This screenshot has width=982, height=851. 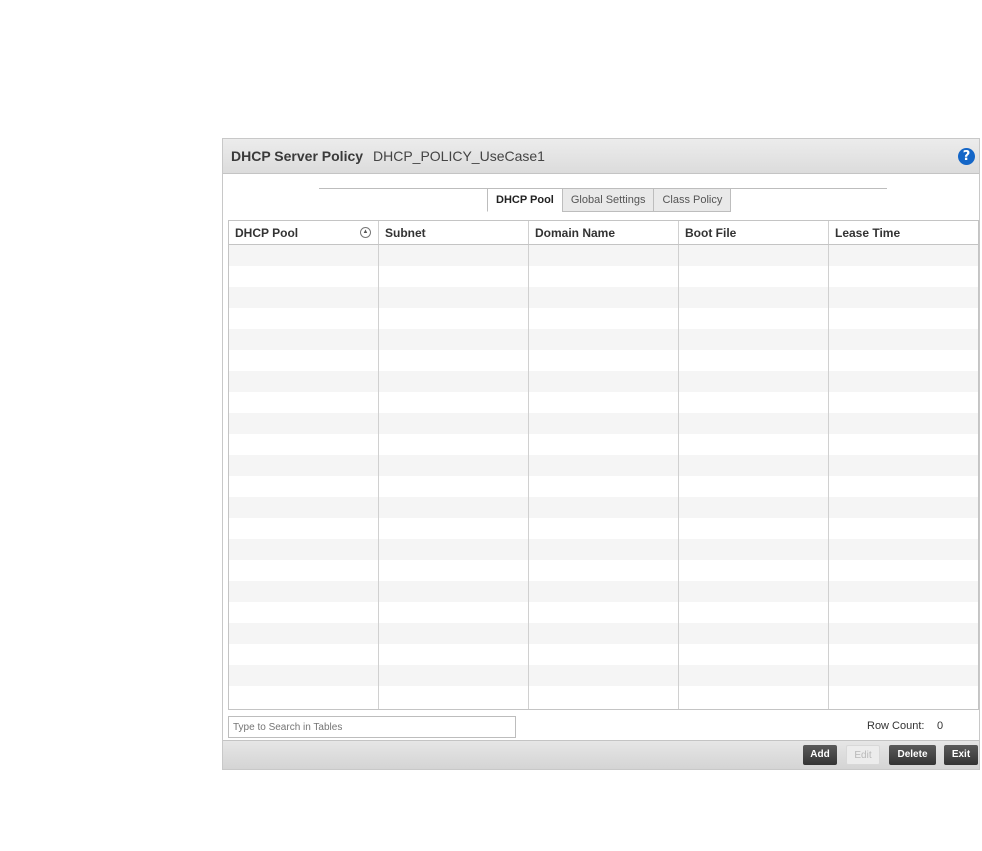 I want to click on policy-name: DHCP_POLICY_UseCase1, so click(x=459, y=156).